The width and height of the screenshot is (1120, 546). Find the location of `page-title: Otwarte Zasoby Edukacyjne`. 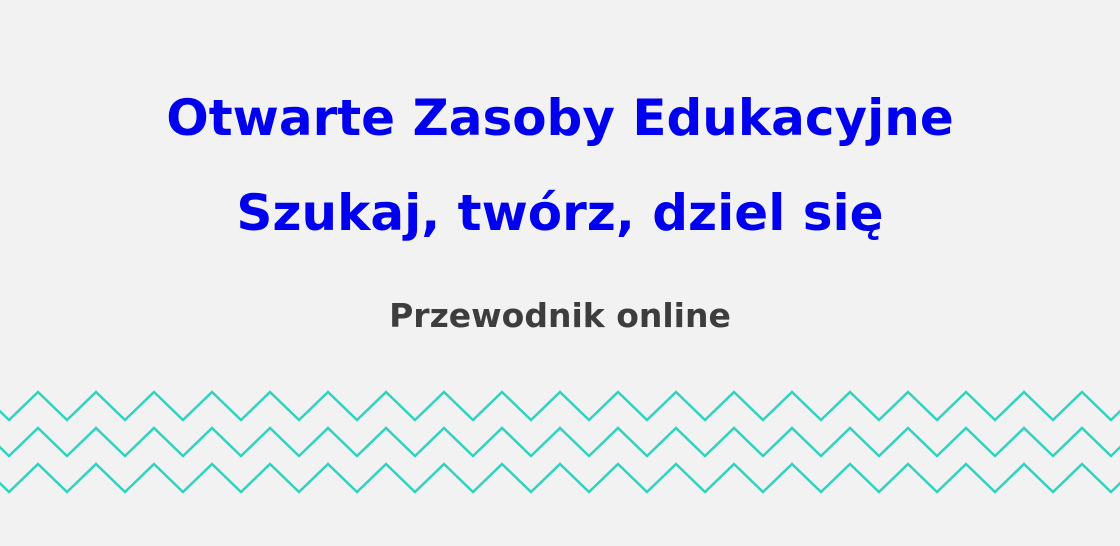

page-title: Otwarte Zasoby Edukacyjne is located at coordinates (560, 118).